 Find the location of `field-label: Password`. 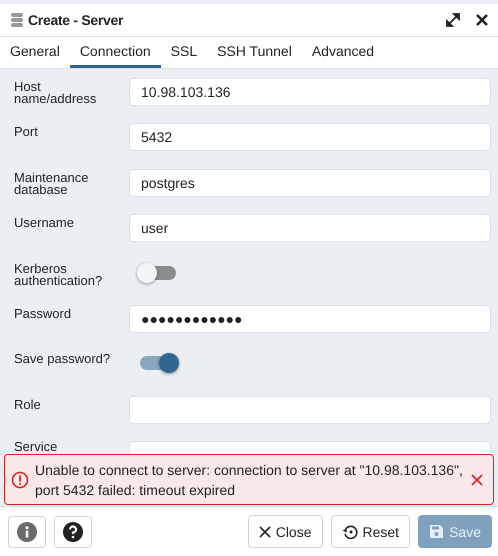

field-label: Password is located at coordinates (43, 312).